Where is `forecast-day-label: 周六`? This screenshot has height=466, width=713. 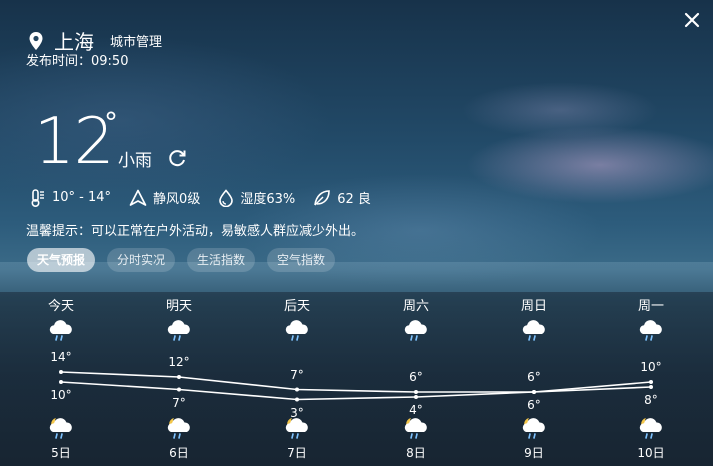
forecast-day-label: 周六 is located at coordinates (415, 306).